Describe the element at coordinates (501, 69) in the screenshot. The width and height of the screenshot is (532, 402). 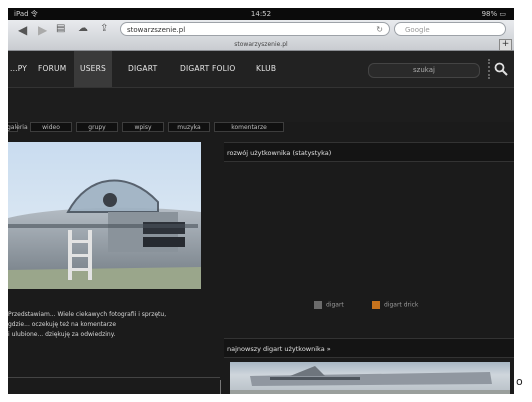
I see `search-icon` at that location.